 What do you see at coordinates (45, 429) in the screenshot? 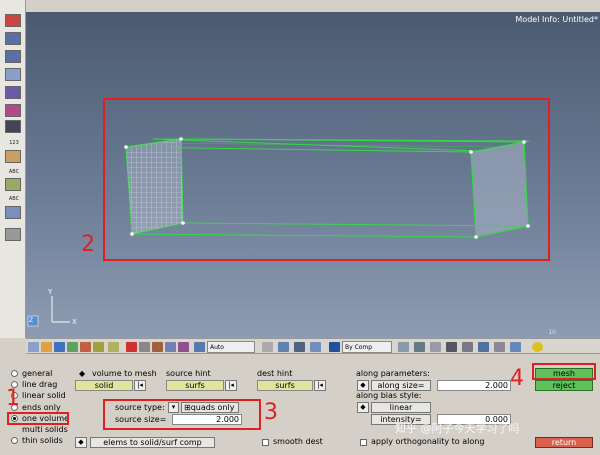
I see `multi-solids-label: multi solids` at bounding box center [45, 429].